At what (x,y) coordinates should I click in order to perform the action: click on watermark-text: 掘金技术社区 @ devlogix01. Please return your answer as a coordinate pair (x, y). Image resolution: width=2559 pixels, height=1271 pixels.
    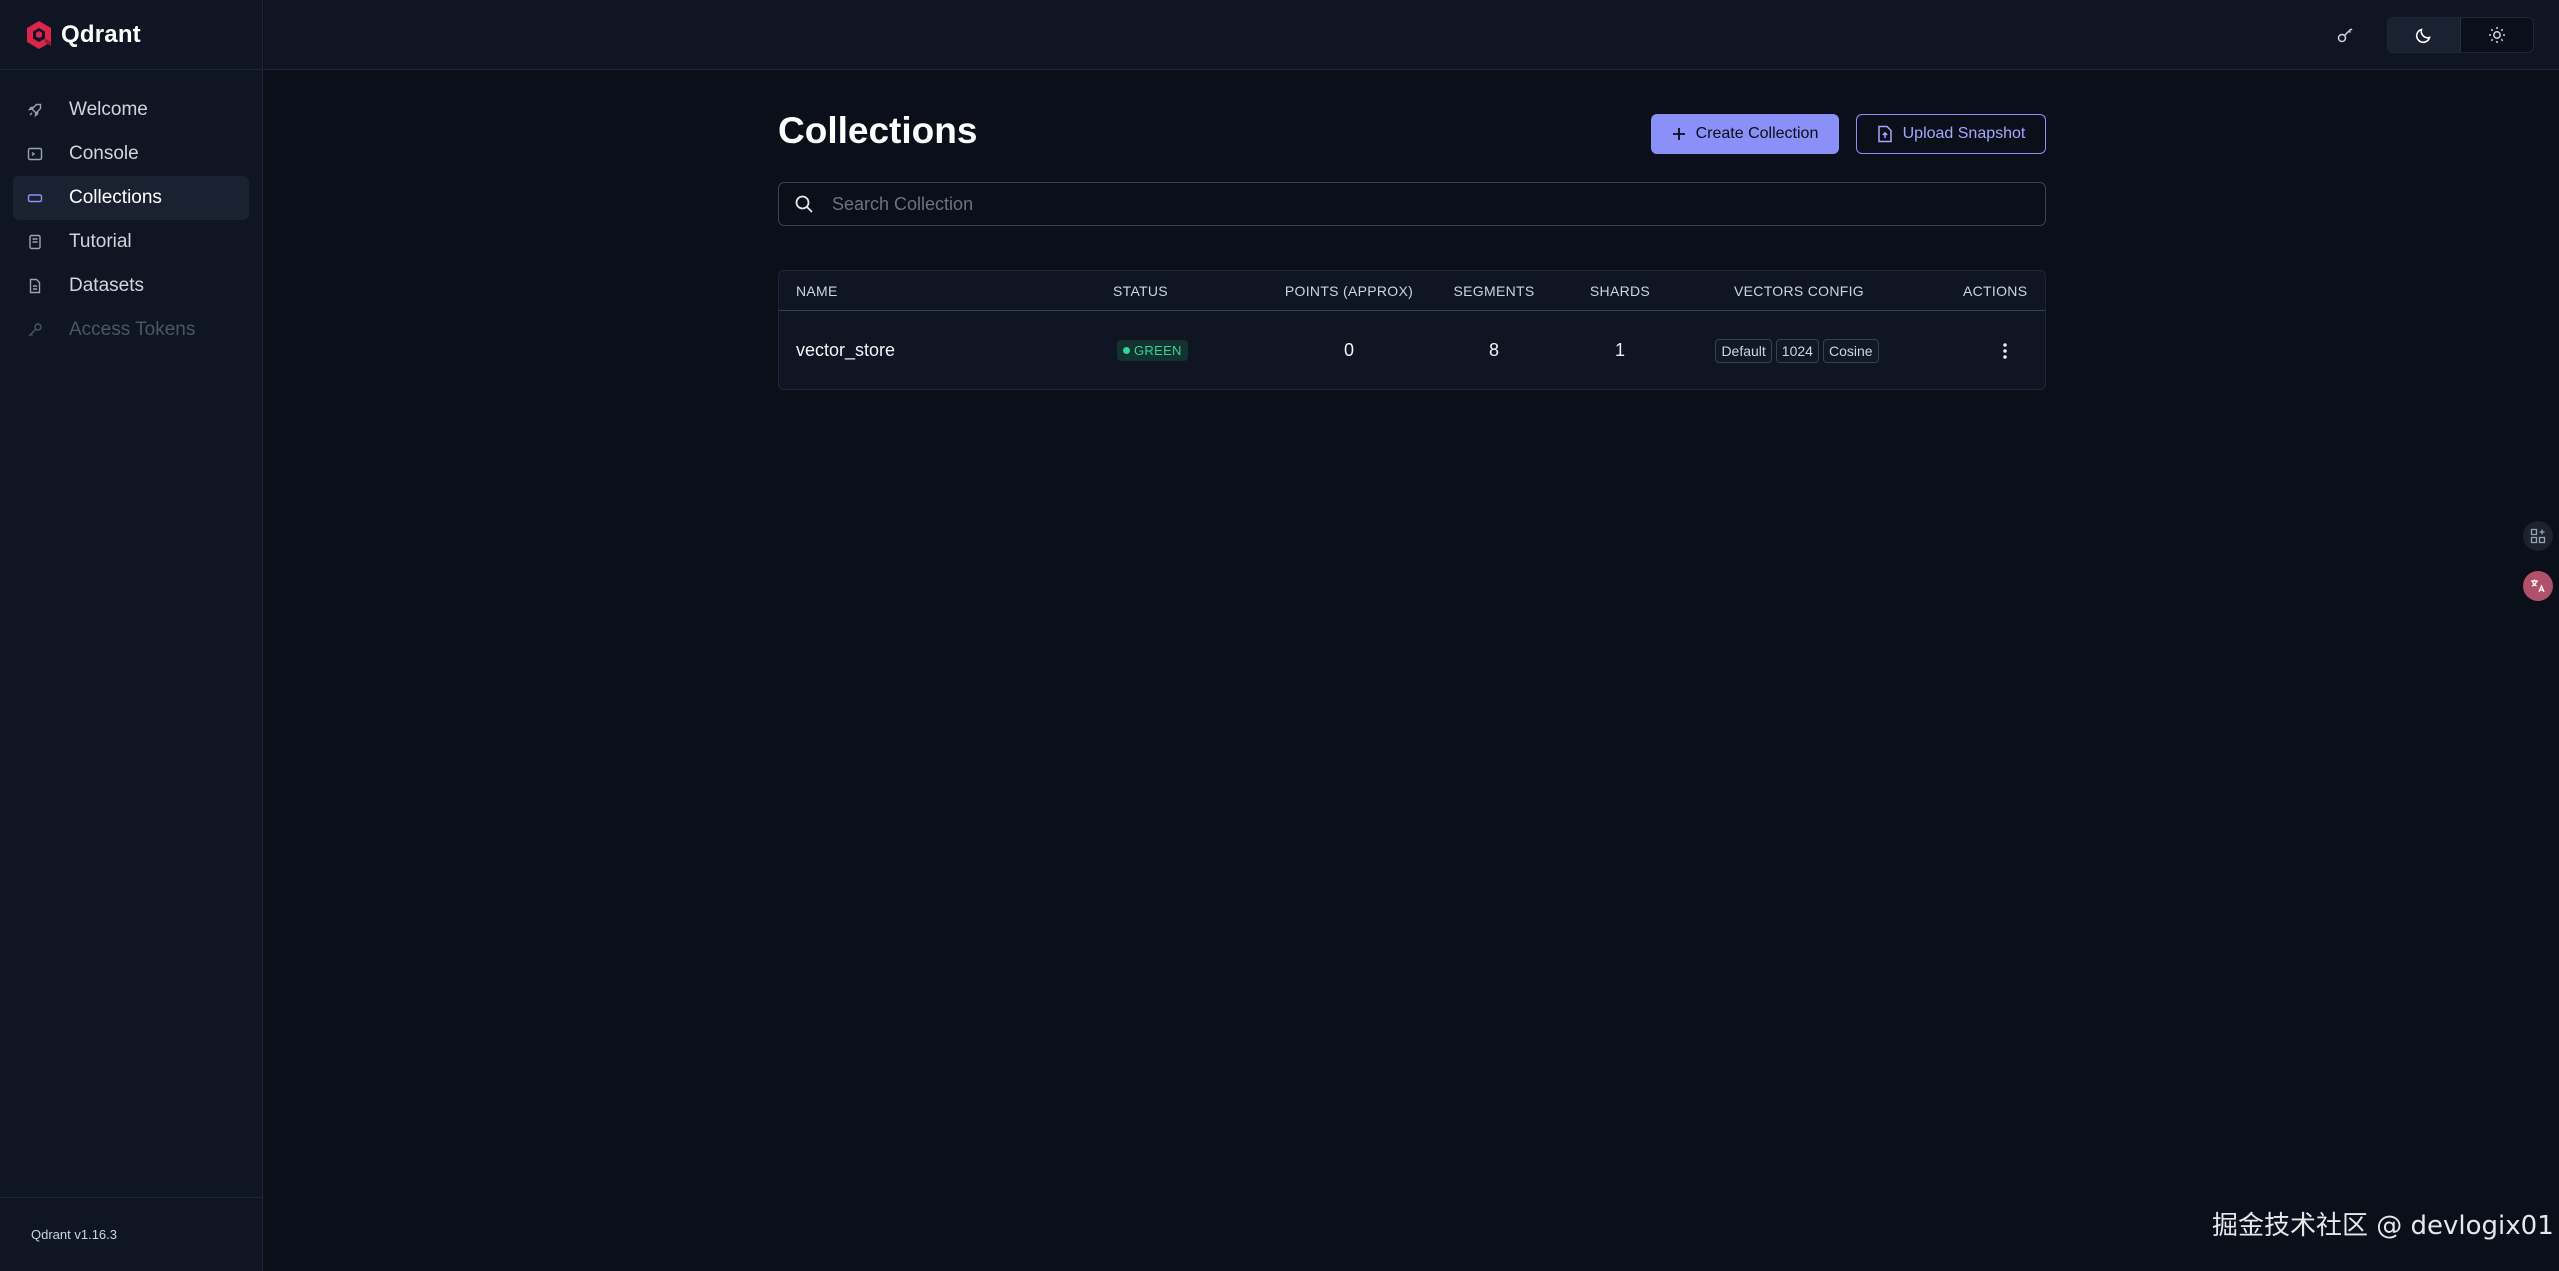
    Looking at the image, I should click on (2383, 1226).